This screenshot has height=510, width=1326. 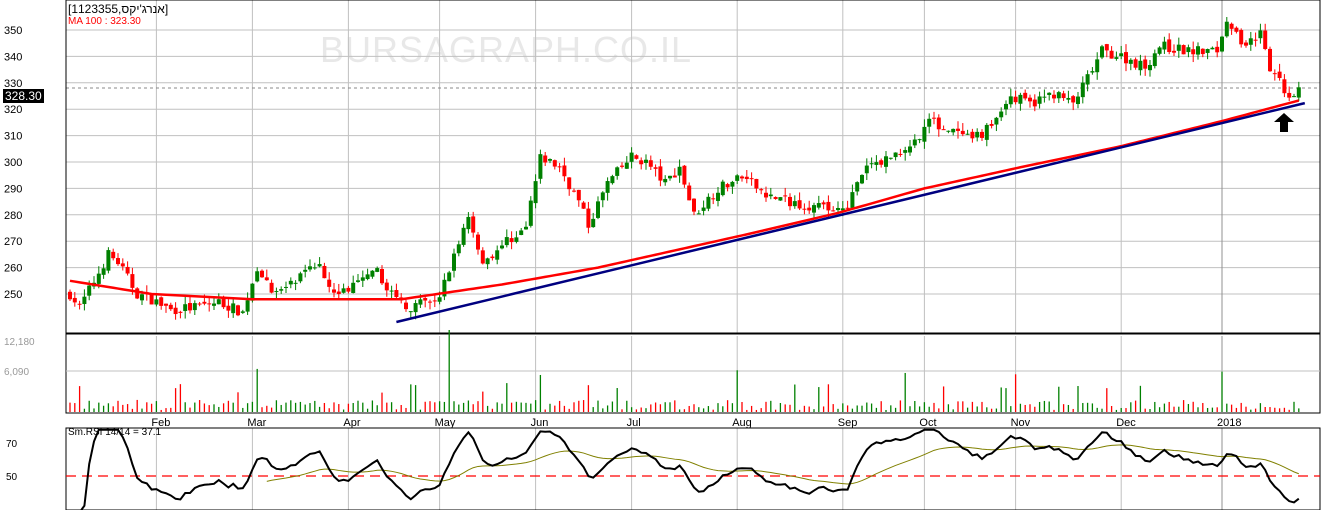 I want to click on price-tick-label: 300, so click(x=13, y=163).